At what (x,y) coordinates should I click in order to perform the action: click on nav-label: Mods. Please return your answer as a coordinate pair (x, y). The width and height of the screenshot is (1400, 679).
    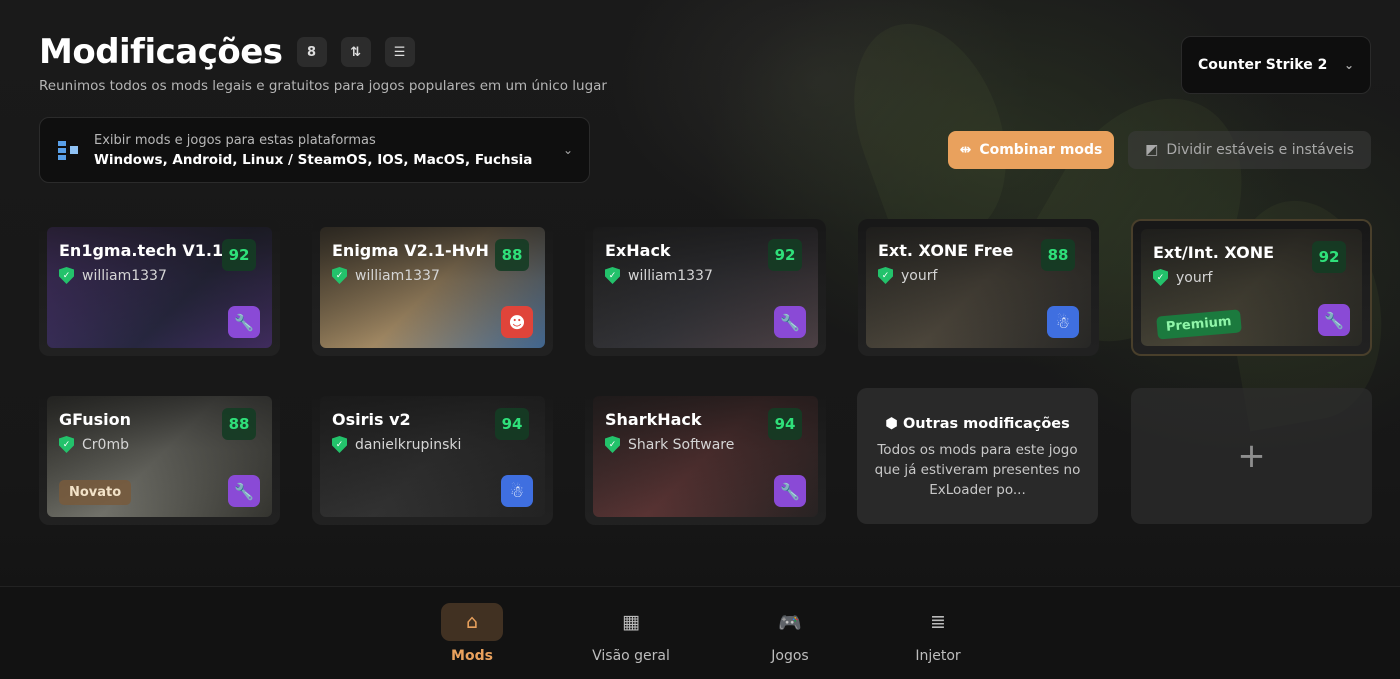
    Looking at the image, I should click on (472, 656).